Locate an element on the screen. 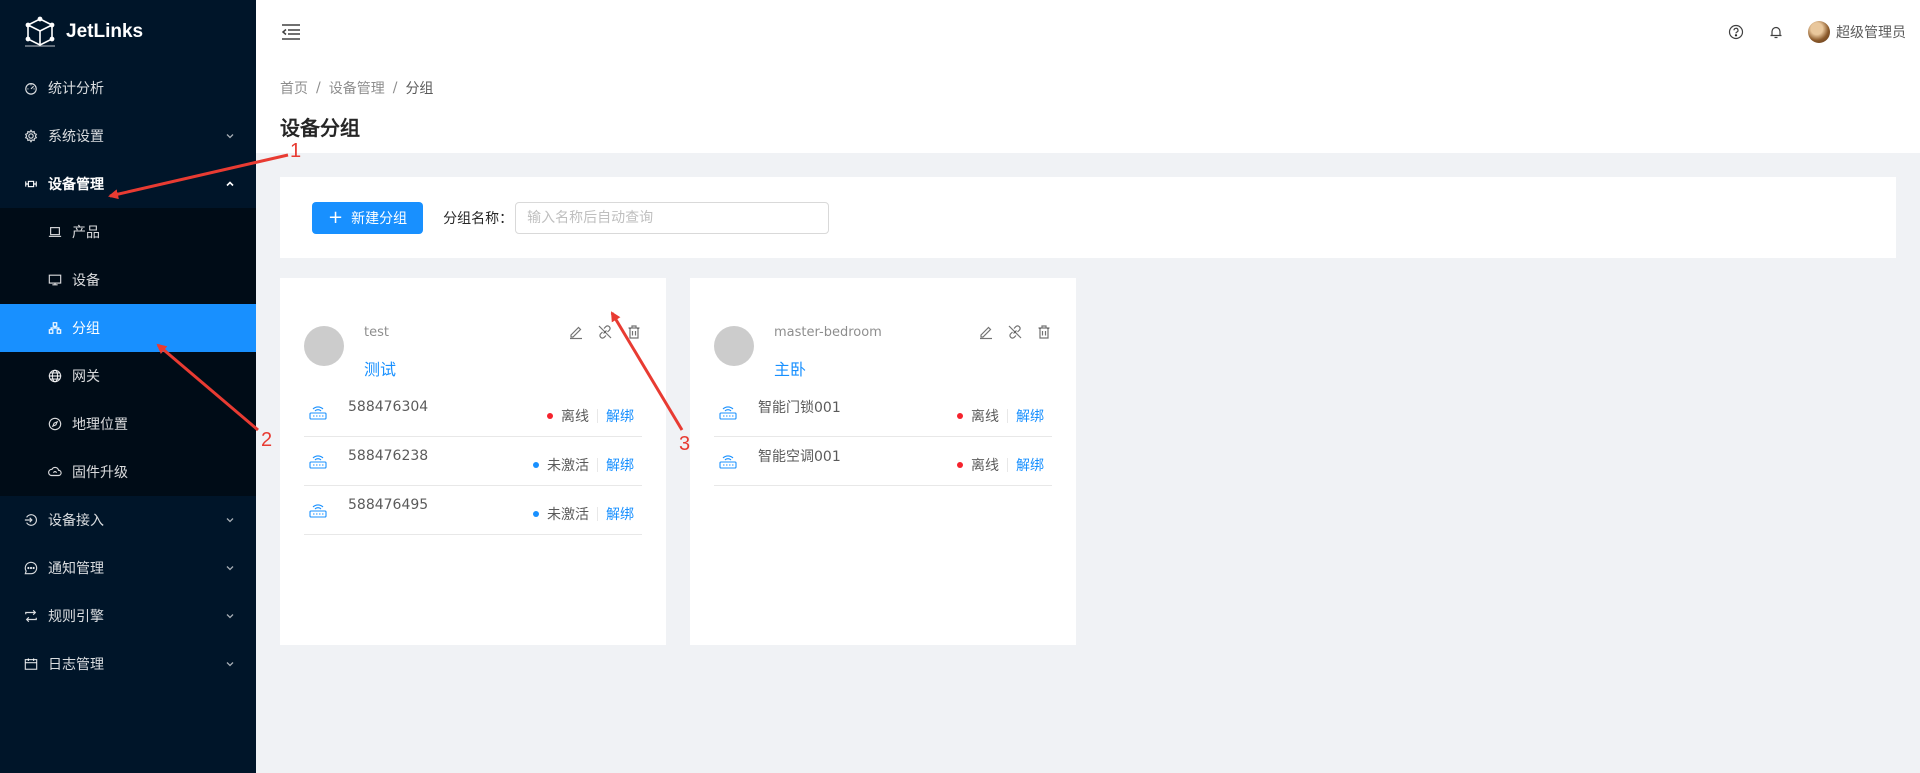  menu-item-notification: 通知管理 is located at coordinates (128, 568).